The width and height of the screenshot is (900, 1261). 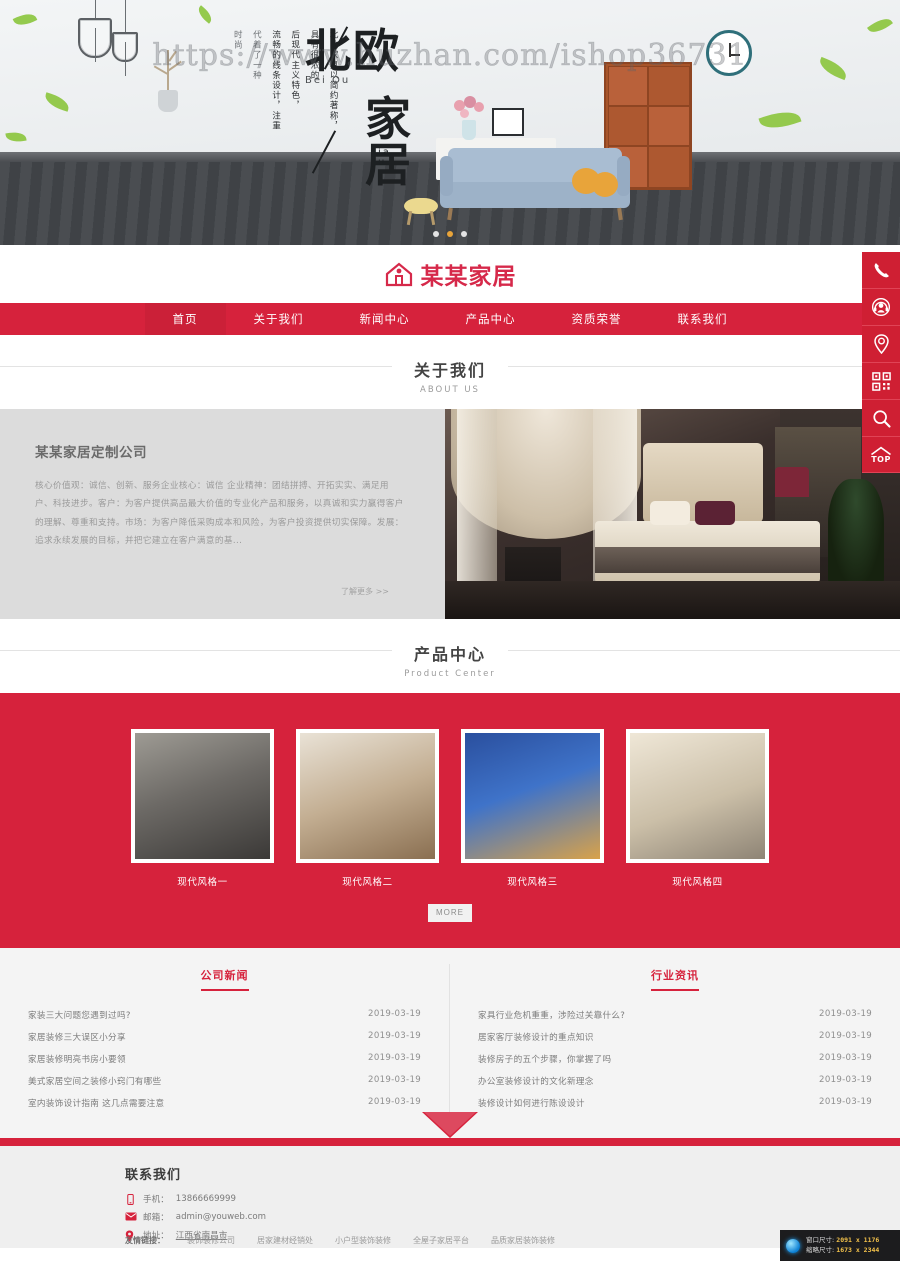 I want to click on window-size-label: 窗口尺寸:, so click(x=820, y=1240).